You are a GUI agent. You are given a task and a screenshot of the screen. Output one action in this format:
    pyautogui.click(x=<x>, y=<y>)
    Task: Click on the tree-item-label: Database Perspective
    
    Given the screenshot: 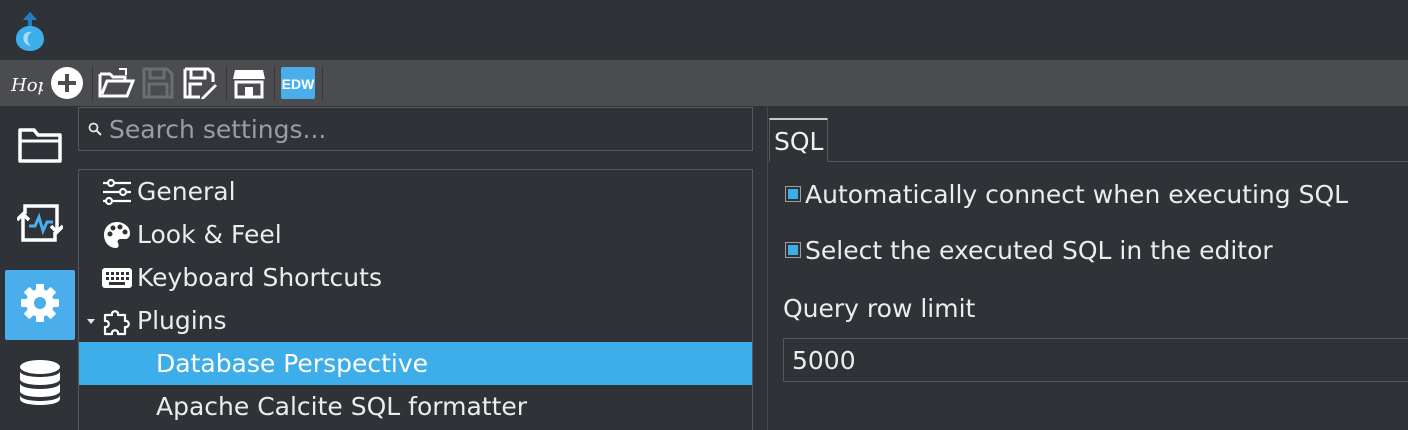 What is the action you would take?
    pyautogui.click(x=292, y=363)
    